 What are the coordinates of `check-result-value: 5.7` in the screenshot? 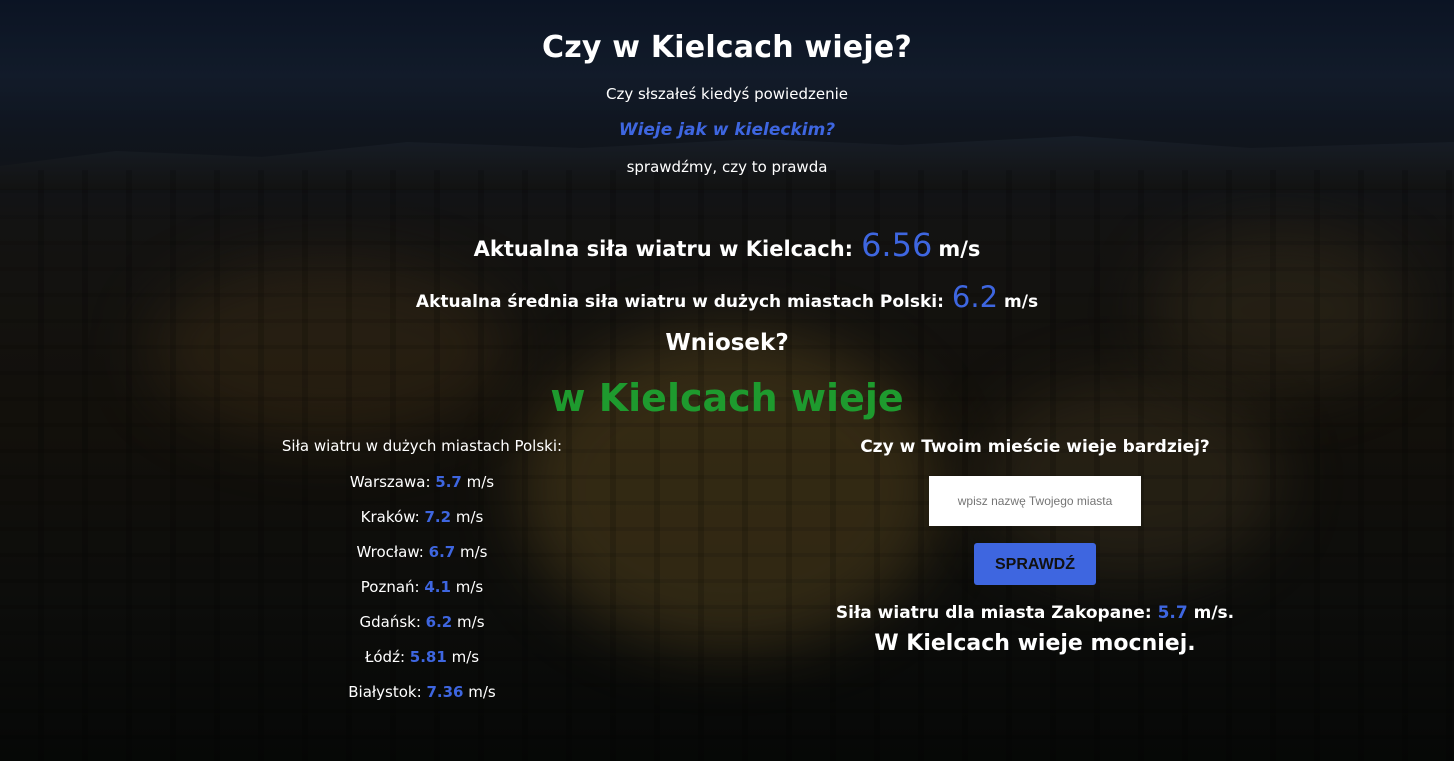 It's located at (1172, 613).